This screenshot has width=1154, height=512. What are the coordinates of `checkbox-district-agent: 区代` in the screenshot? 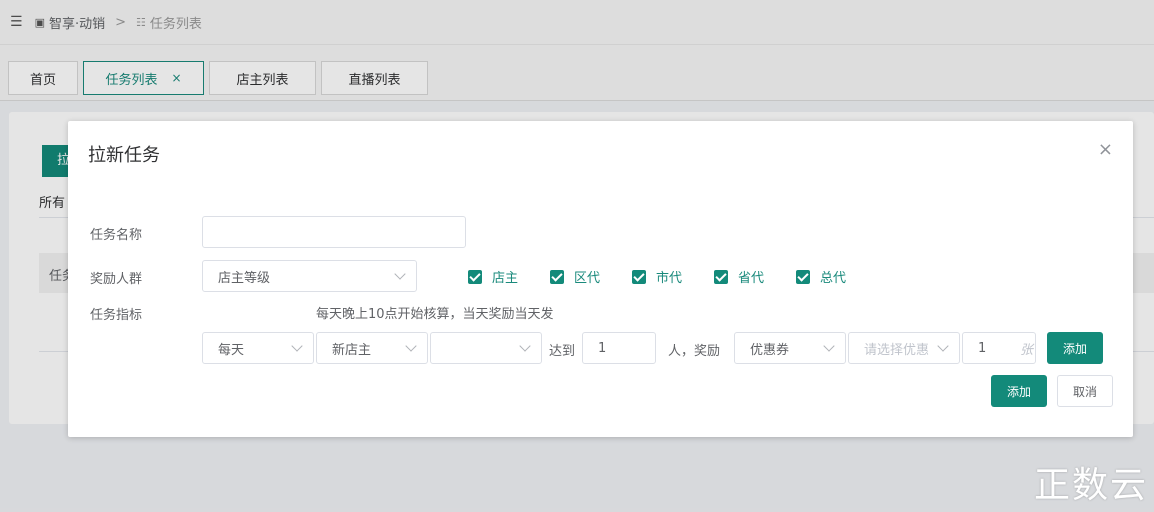 It's located at (575, 276).